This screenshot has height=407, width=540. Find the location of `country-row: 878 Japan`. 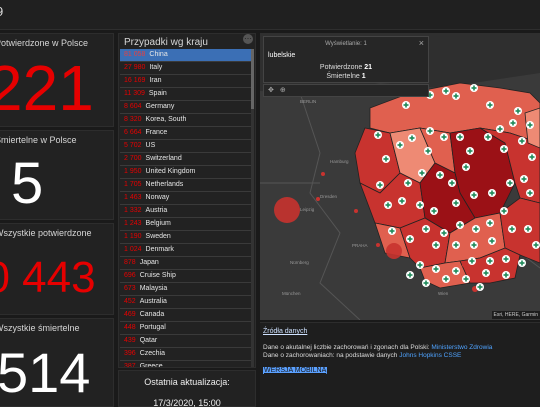

country-row: 878 Japan is located at coordinates (187, 263).